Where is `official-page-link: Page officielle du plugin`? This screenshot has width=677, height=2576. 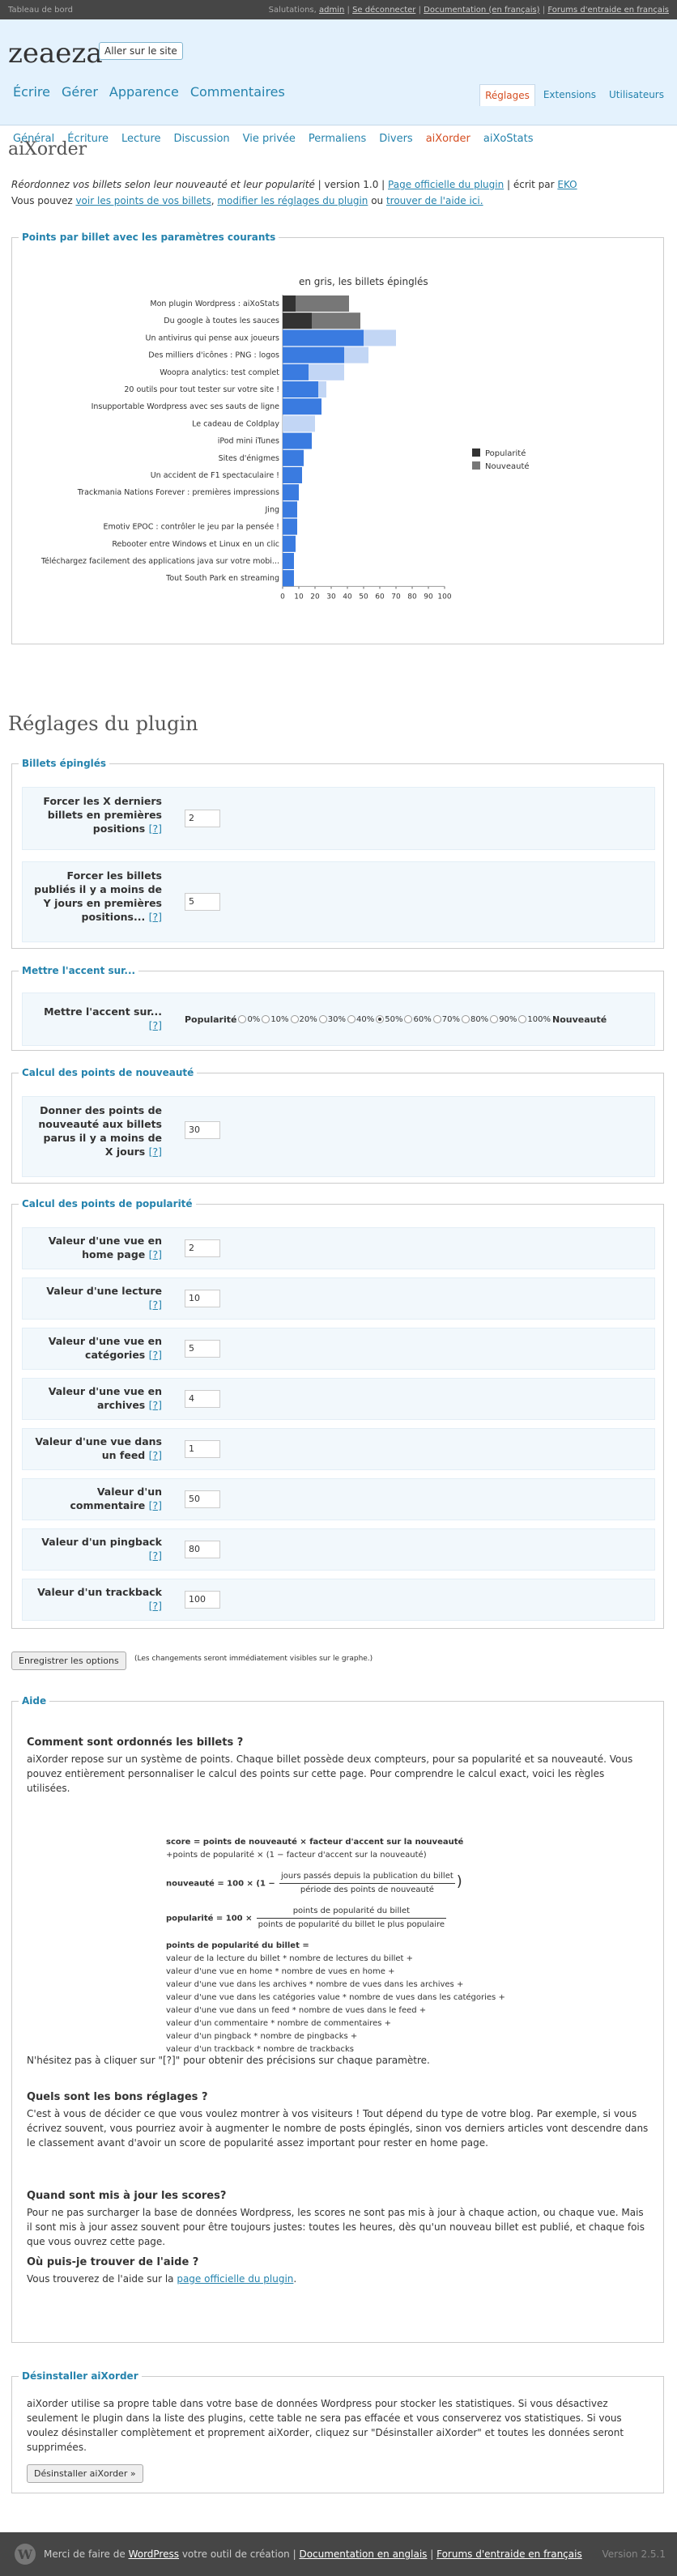 official-page-link: Page officielle du plugin is located at coordinates (446, 184).